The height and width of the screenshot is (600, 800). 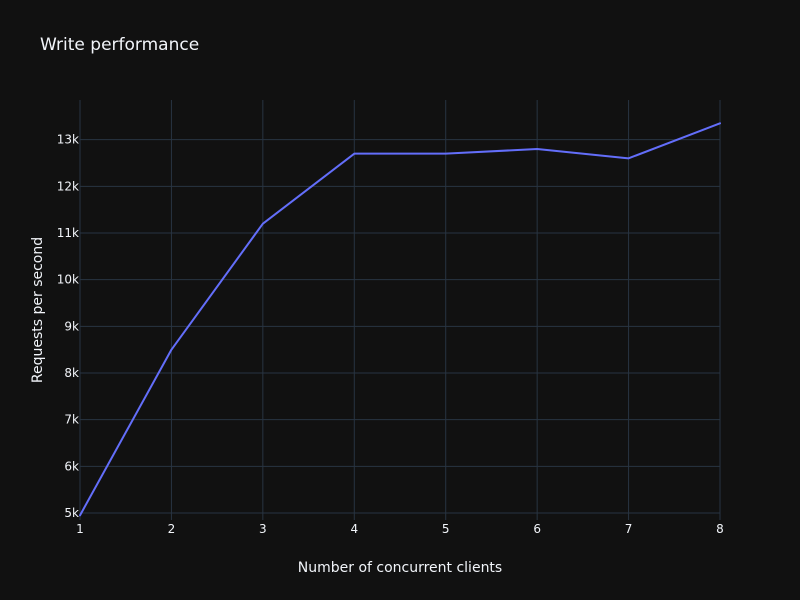 I want to click on x-tick-label: 1, so click(x=80, y=529).